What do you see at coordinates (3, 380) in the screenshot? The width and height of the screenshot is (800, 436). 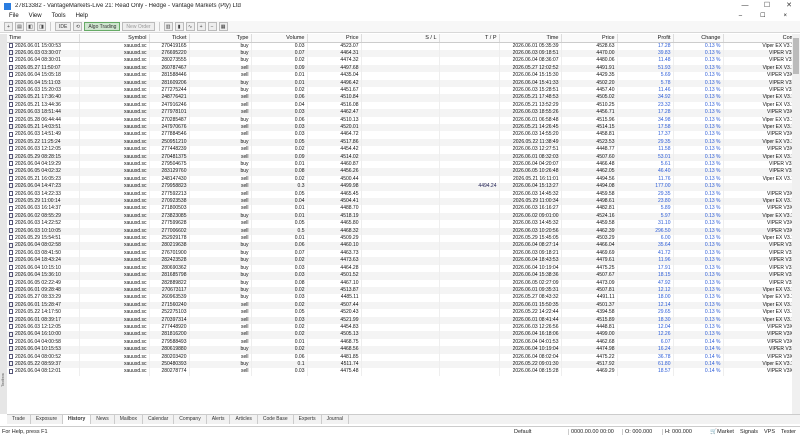 I see `toolbox-label: Toolbox` at bounding box center [3, 380].